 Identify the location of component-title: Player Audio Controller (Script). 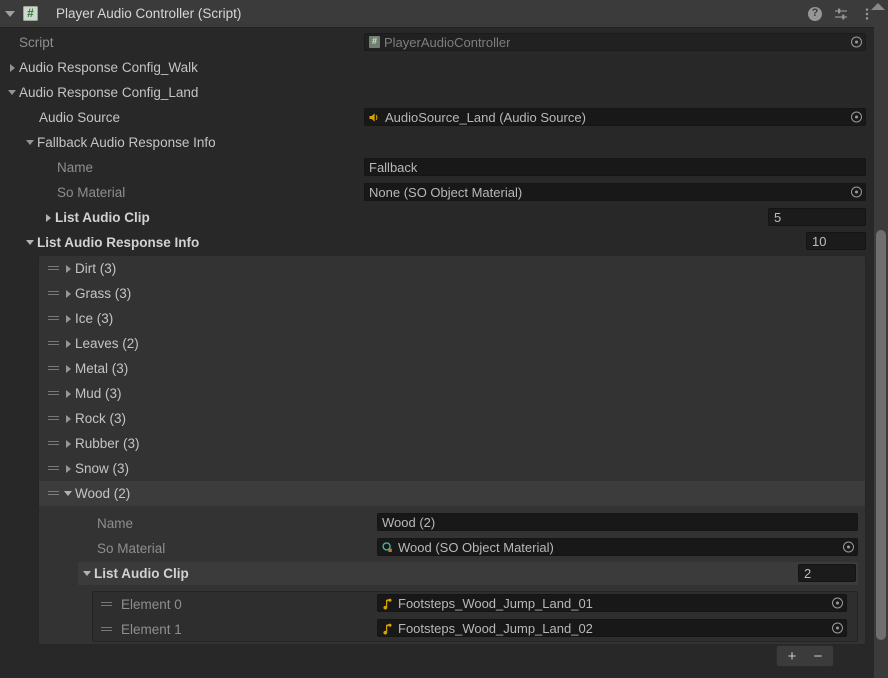
(149, 13).